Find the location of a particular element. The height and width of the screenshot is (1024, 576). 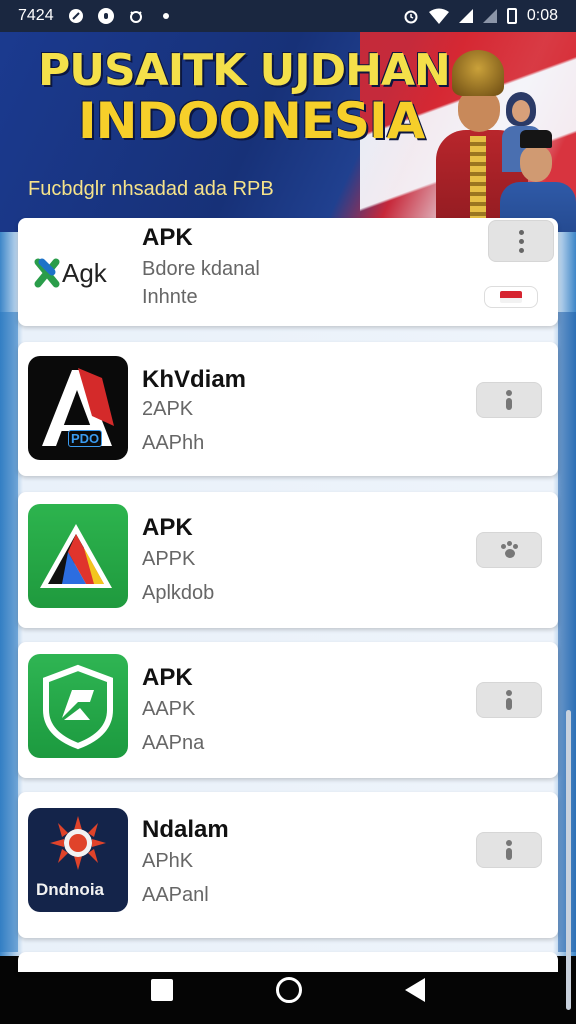

app-icon-label: Agk is located at coordinates (84, 273).